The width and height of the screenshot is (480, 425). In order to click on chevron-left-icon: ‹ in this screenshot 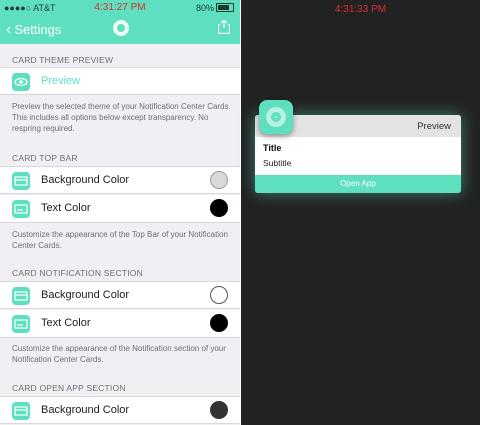, I will do `click(9, 29)`.